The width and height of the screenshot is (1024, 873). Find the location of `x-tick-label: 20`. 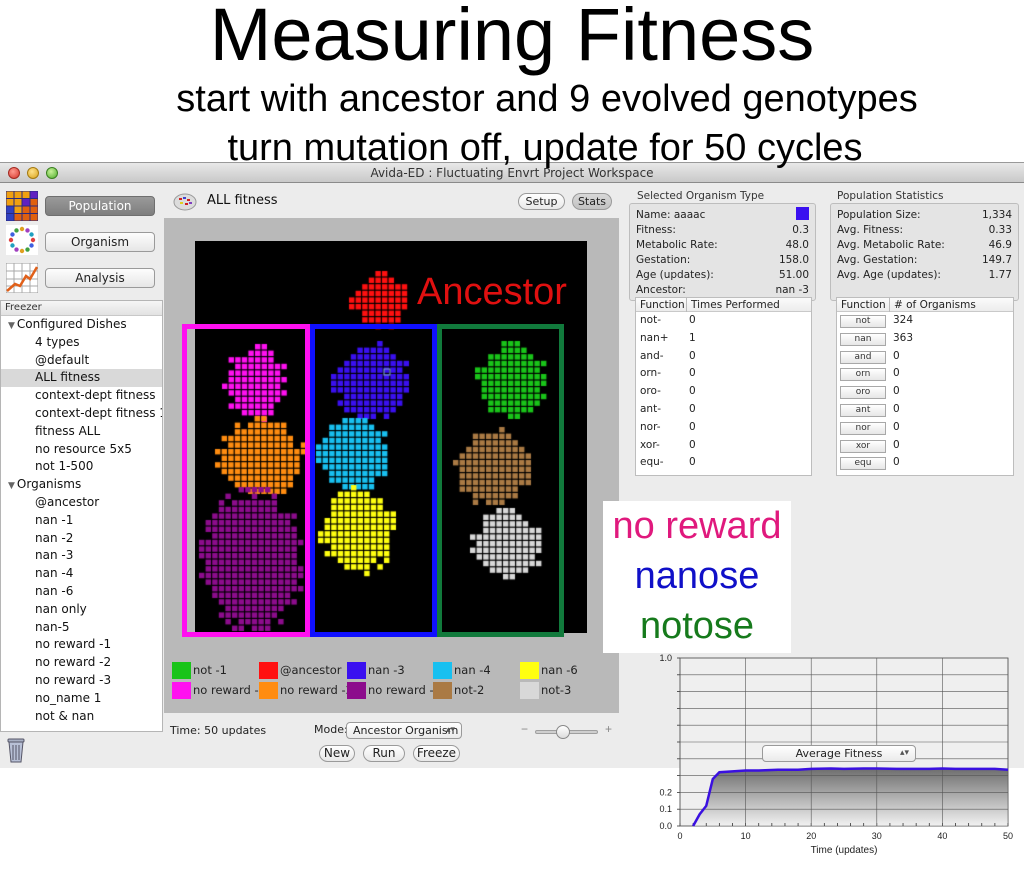

x-tick-label: 20 is located at coordinates (811, 836).